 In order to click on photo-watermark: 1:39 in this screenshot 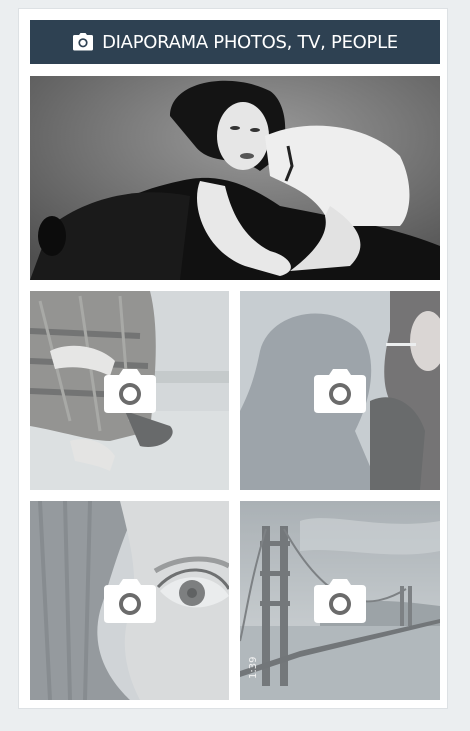, I will do `click(253, 667)`.